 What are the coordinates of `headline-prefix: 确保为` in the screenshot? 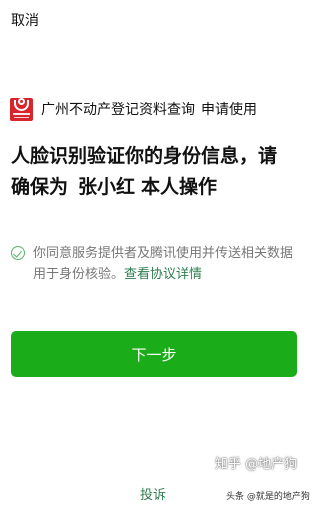 It's located at (40, 187).